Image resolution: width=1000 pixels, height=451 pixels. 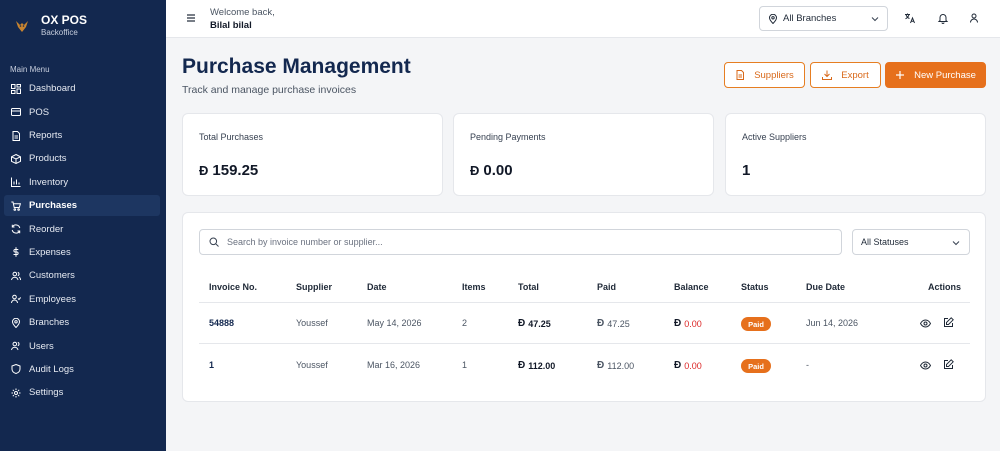 What do you see at coordinates (16, 135) in the screenshot?
I see `reports-icon` at bounding box center [16, 135].